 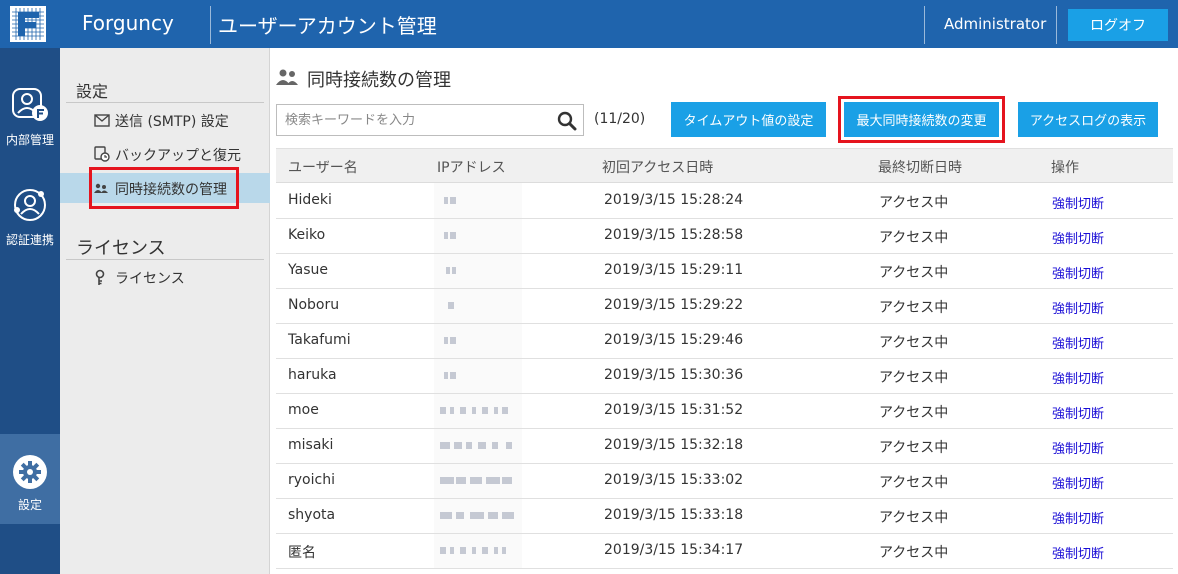 What do you see at coordinates (620, 119) in the screenshot?
I see `connection-count: (11/20)` at bounding box center [620, 119].